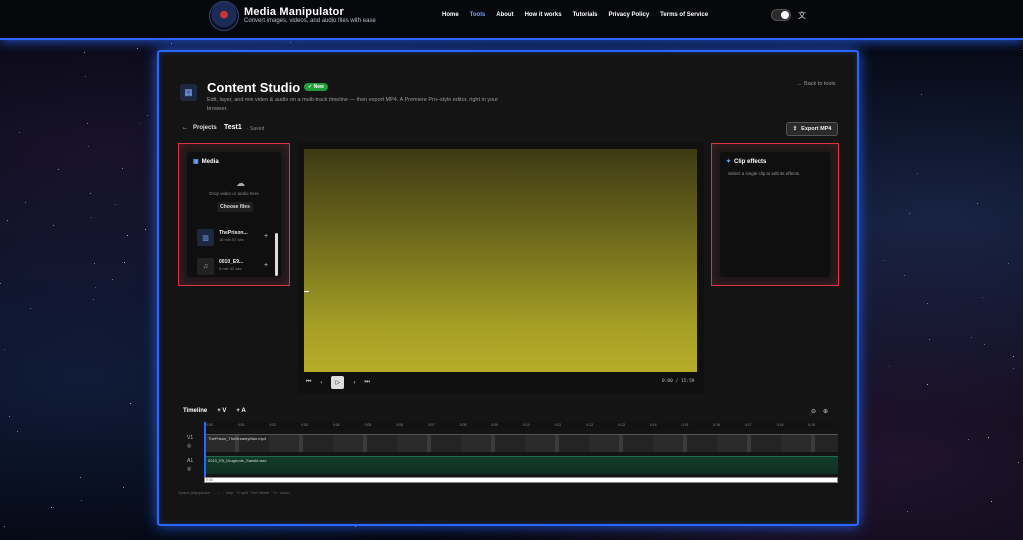 The width and height of the screenshot is (1023, 540). Describe the element at coordinates (684, 15) in the screenshot. I see `nav-terms-of-service: Terms of Service` at that location.